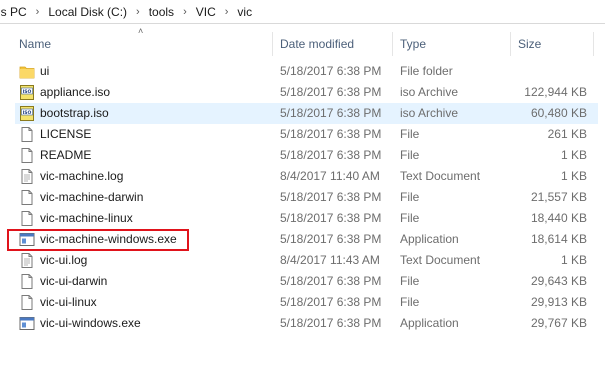  I want to click on file-name: appliance.iso, so click(75, 92).